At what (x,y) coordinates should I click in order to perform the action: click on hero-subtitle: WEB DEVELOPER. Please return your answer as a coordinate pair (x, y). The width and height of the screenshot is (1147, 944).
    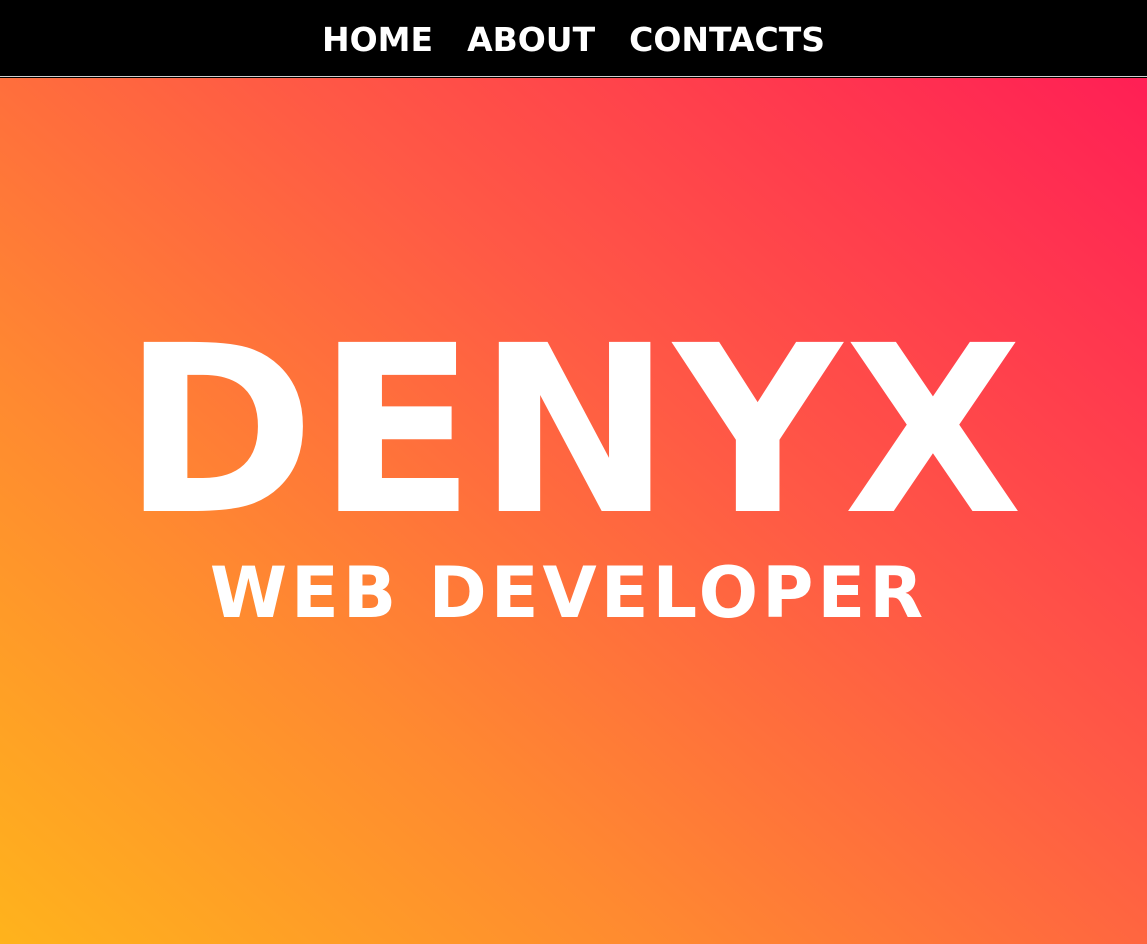
    Looking at the image, I should click on (568, 593).